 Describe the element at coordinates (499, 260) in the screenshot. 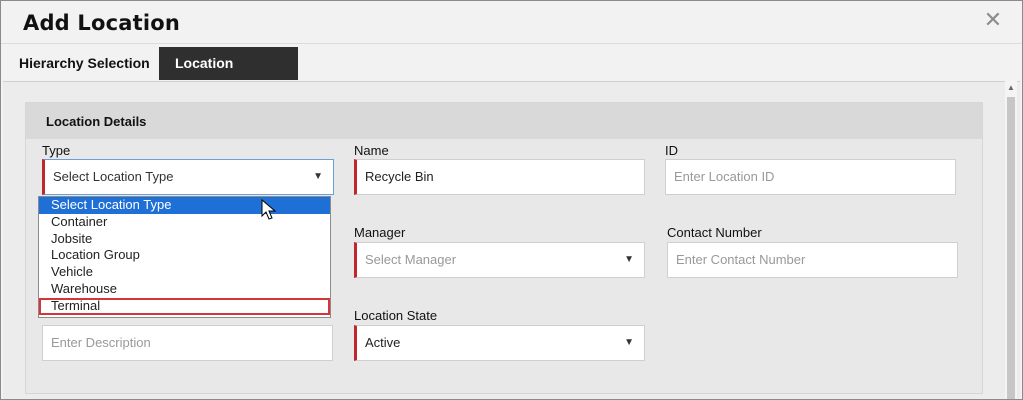

I see `manager-select: Select Manager ▼` at that location.